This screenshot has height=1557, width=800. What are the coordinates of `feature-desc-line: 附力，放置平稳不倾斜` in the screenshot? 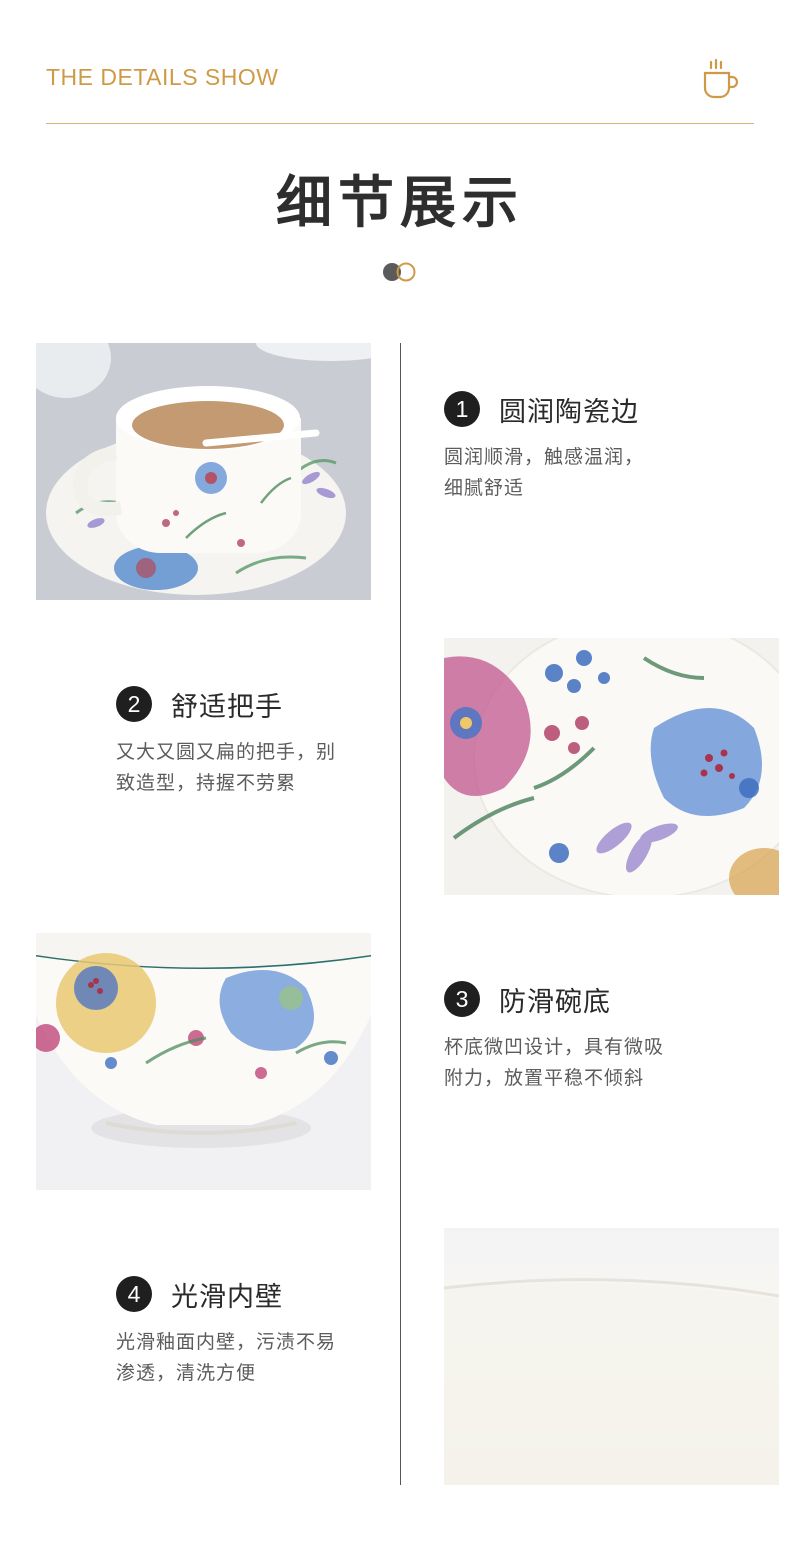 It's located at (544, 1078).